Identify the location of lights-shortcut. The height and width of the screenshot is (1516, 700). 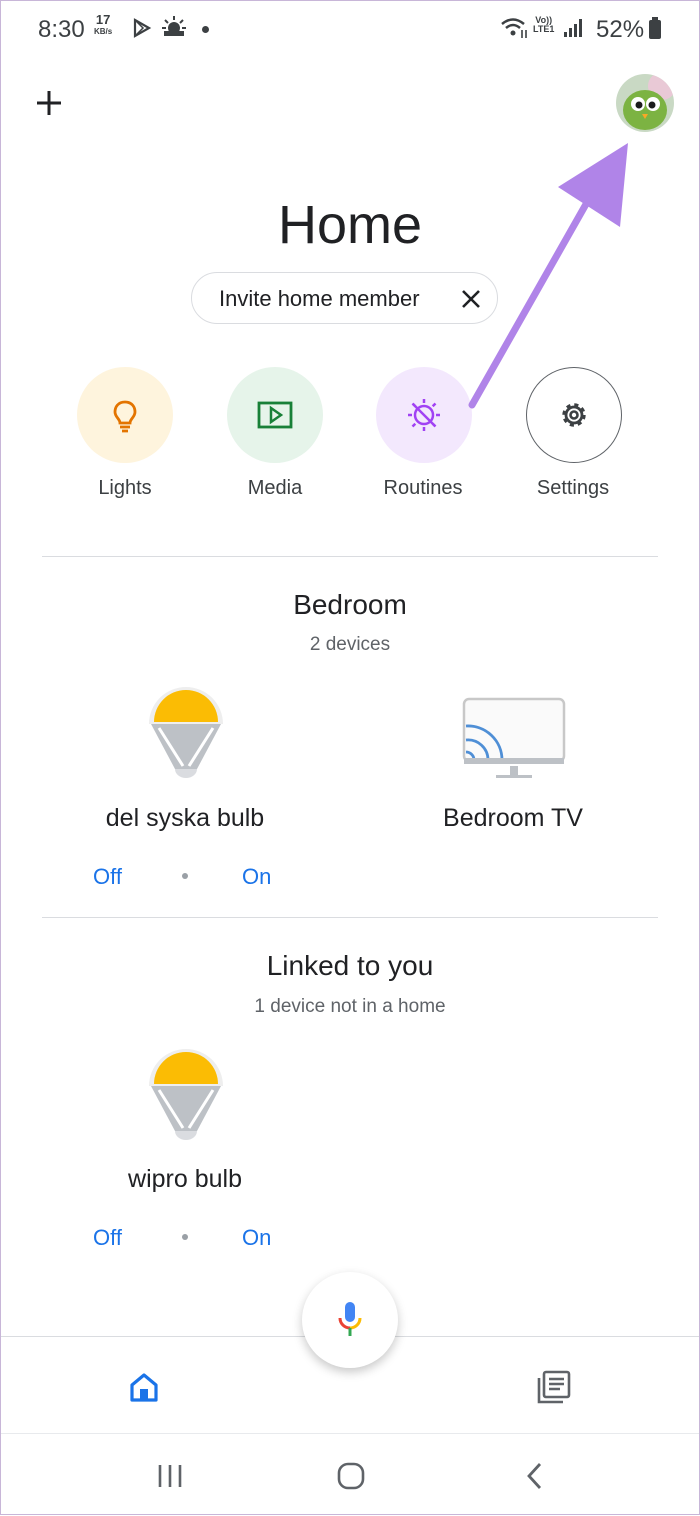
(125, 415).